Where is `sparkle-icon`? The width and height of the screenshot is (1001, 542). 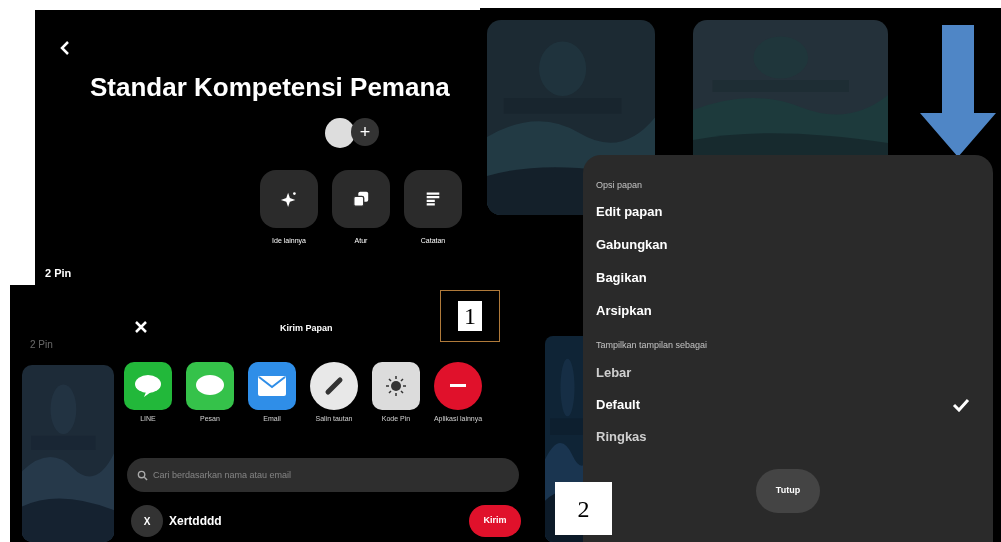
sparkle-icon is located at coordinates (289, 199).